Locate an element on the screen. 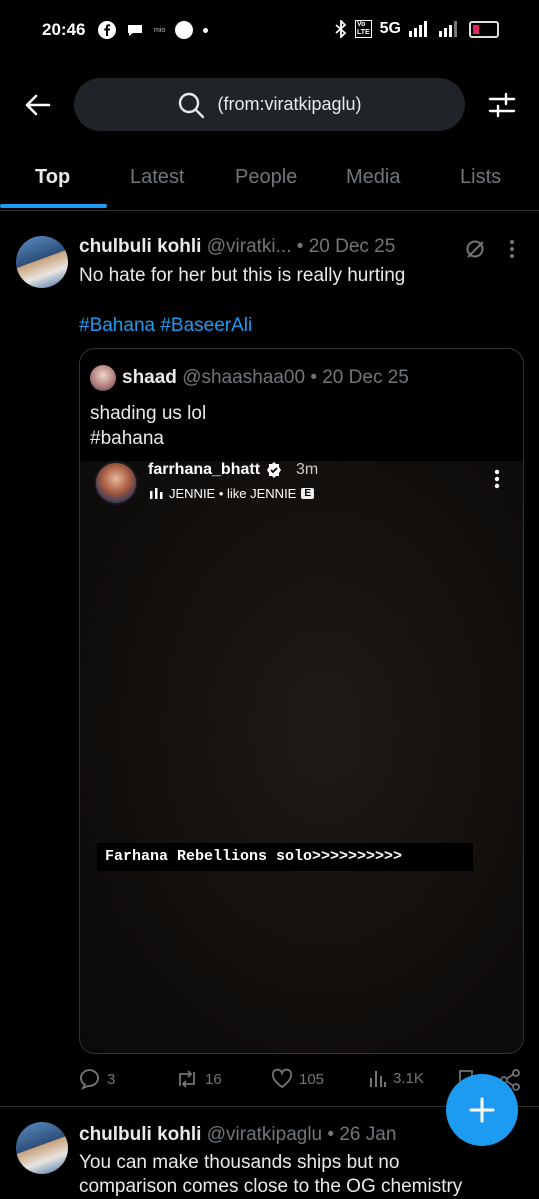  notification-icons: mio is located at coordinates (153, 30).